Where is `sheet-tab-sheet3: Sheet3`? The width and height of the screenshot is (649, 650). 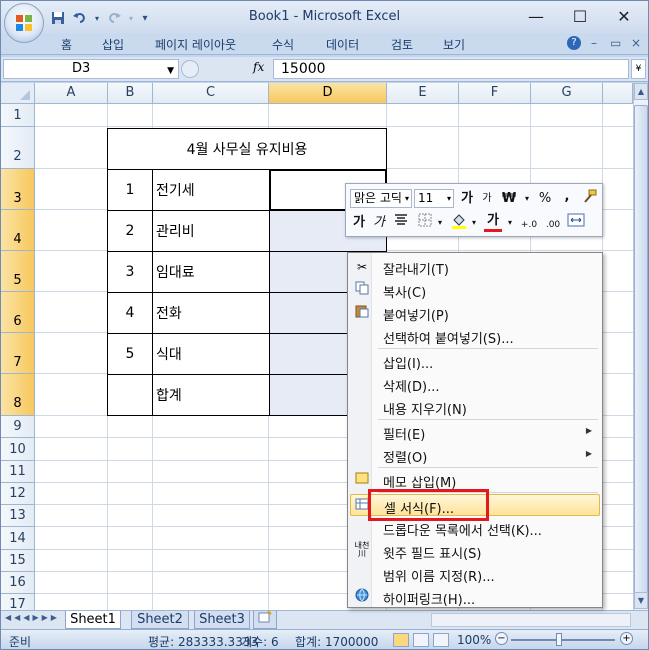
sheet-tab-sheet3: Sheet3 is located at coordinates (222, 620).